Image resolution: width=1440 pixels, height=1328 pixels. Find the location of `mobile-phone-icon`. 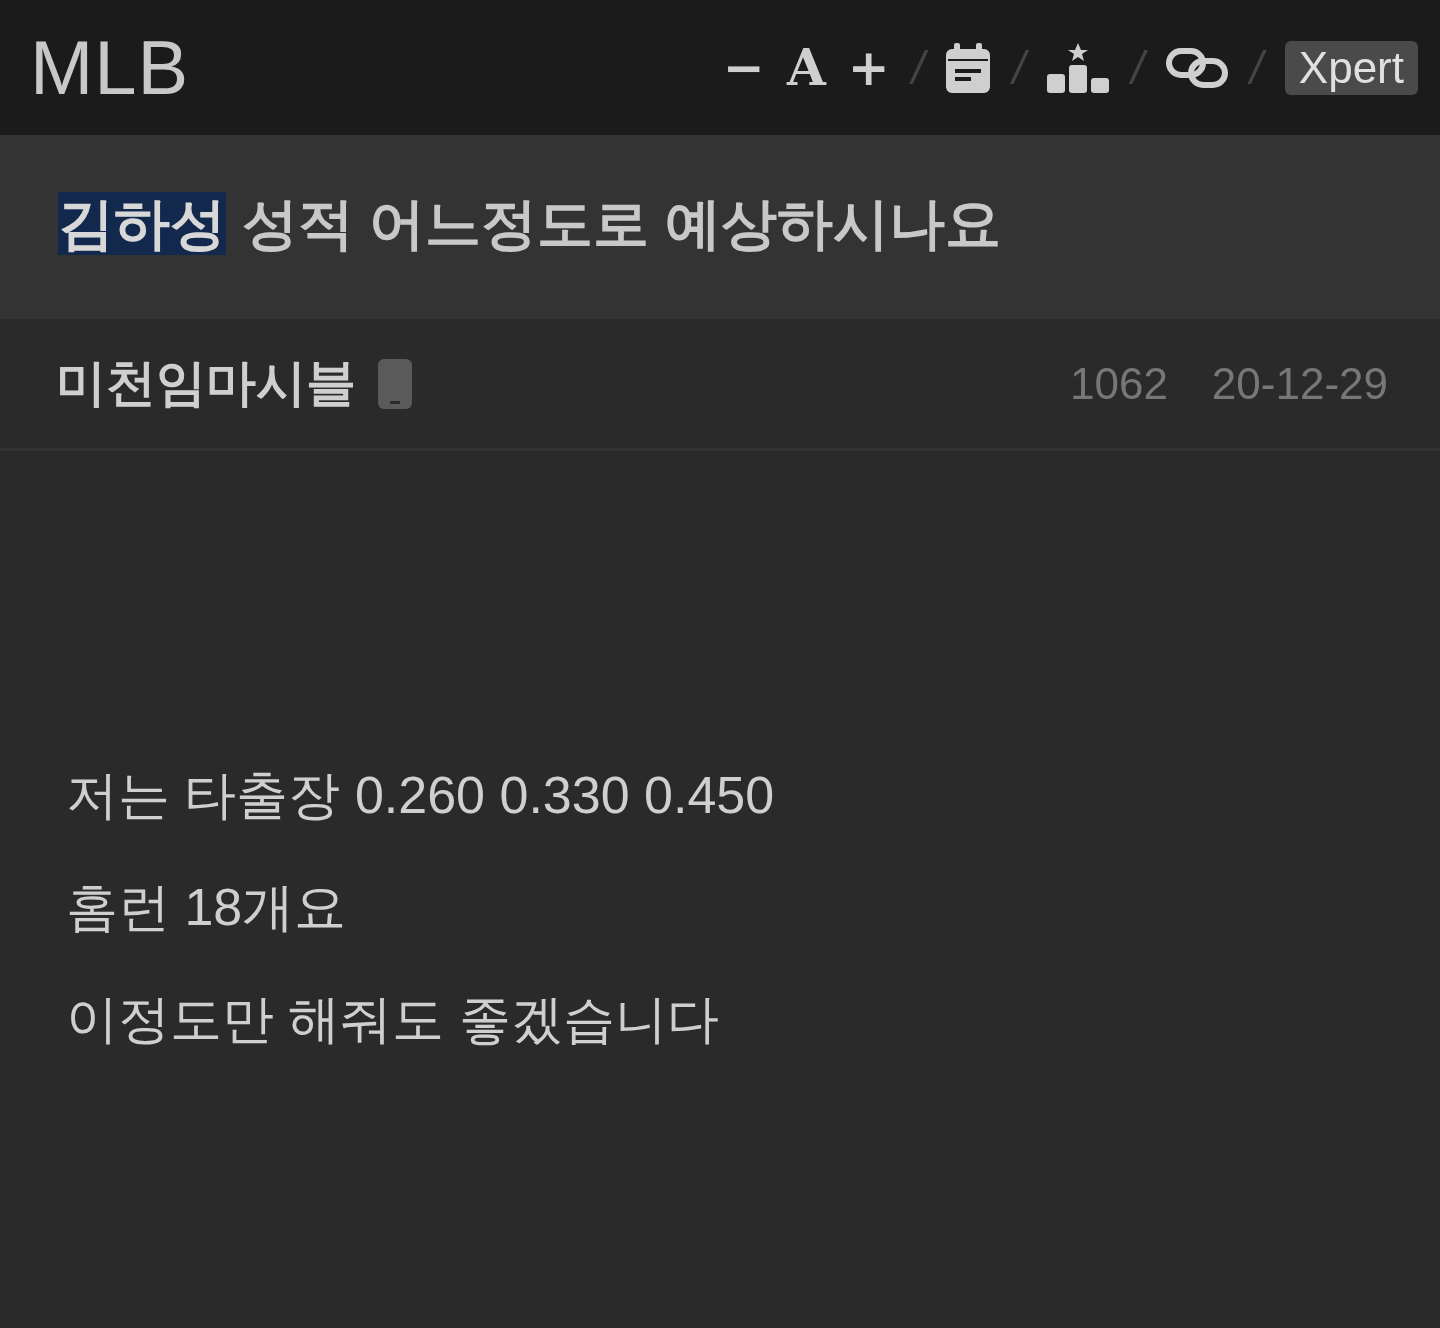

mobile-phone-icon is located at coordinates (395, 383).